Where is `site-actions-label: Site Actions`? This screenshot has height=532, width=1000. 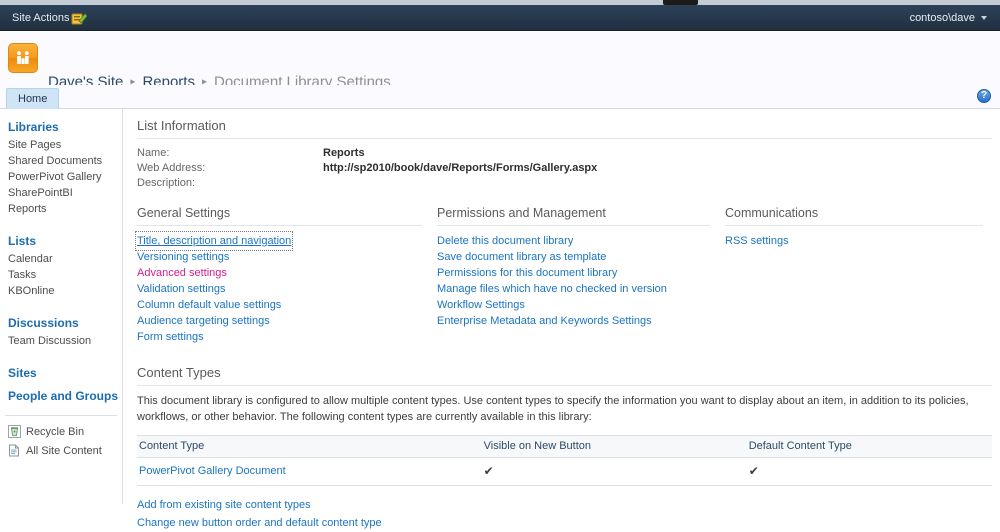 site-actions-label: Site Actions is located at coordinates (41, 18).